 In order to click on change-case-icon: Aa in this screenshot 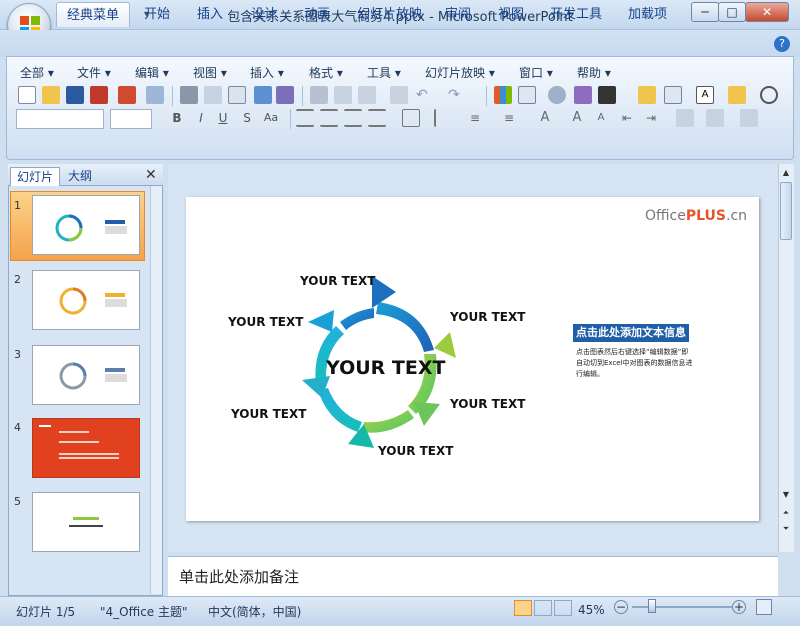, I will do `click(271, 118)`.